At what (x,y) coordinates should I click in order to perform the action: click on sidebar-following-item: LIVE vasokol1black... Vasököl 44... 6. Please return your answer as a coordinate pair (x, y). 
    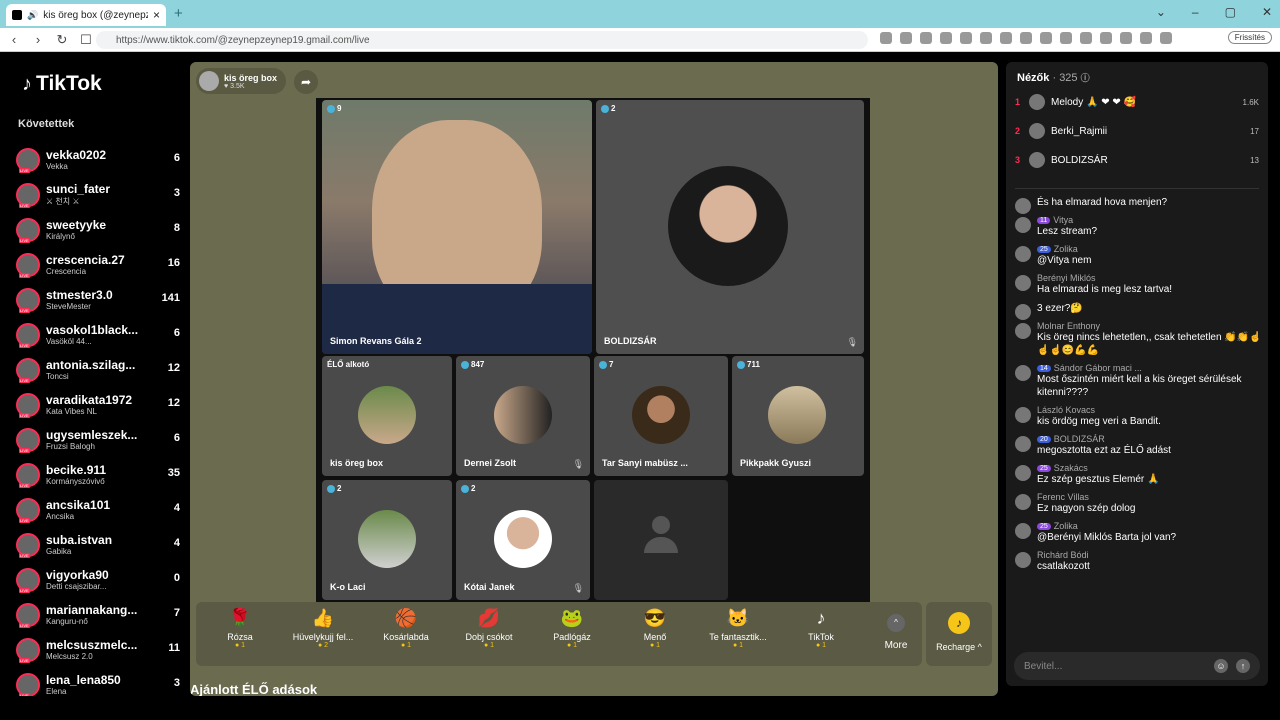
    Looking at the image, I should click on (101, 334).